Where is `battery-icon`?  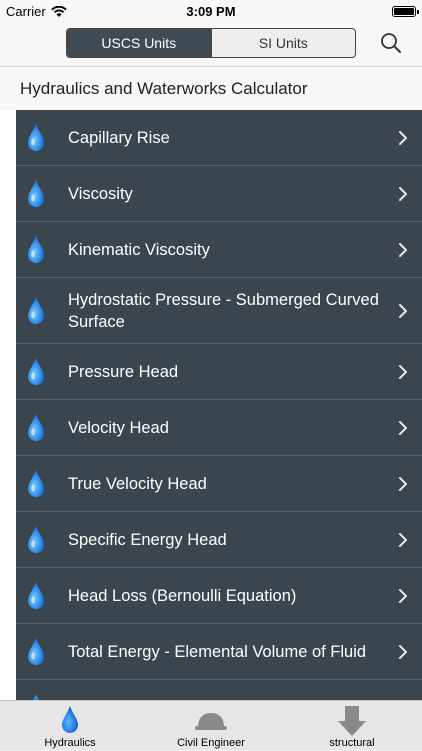
battery-icon is located at coordinates (405, 11).